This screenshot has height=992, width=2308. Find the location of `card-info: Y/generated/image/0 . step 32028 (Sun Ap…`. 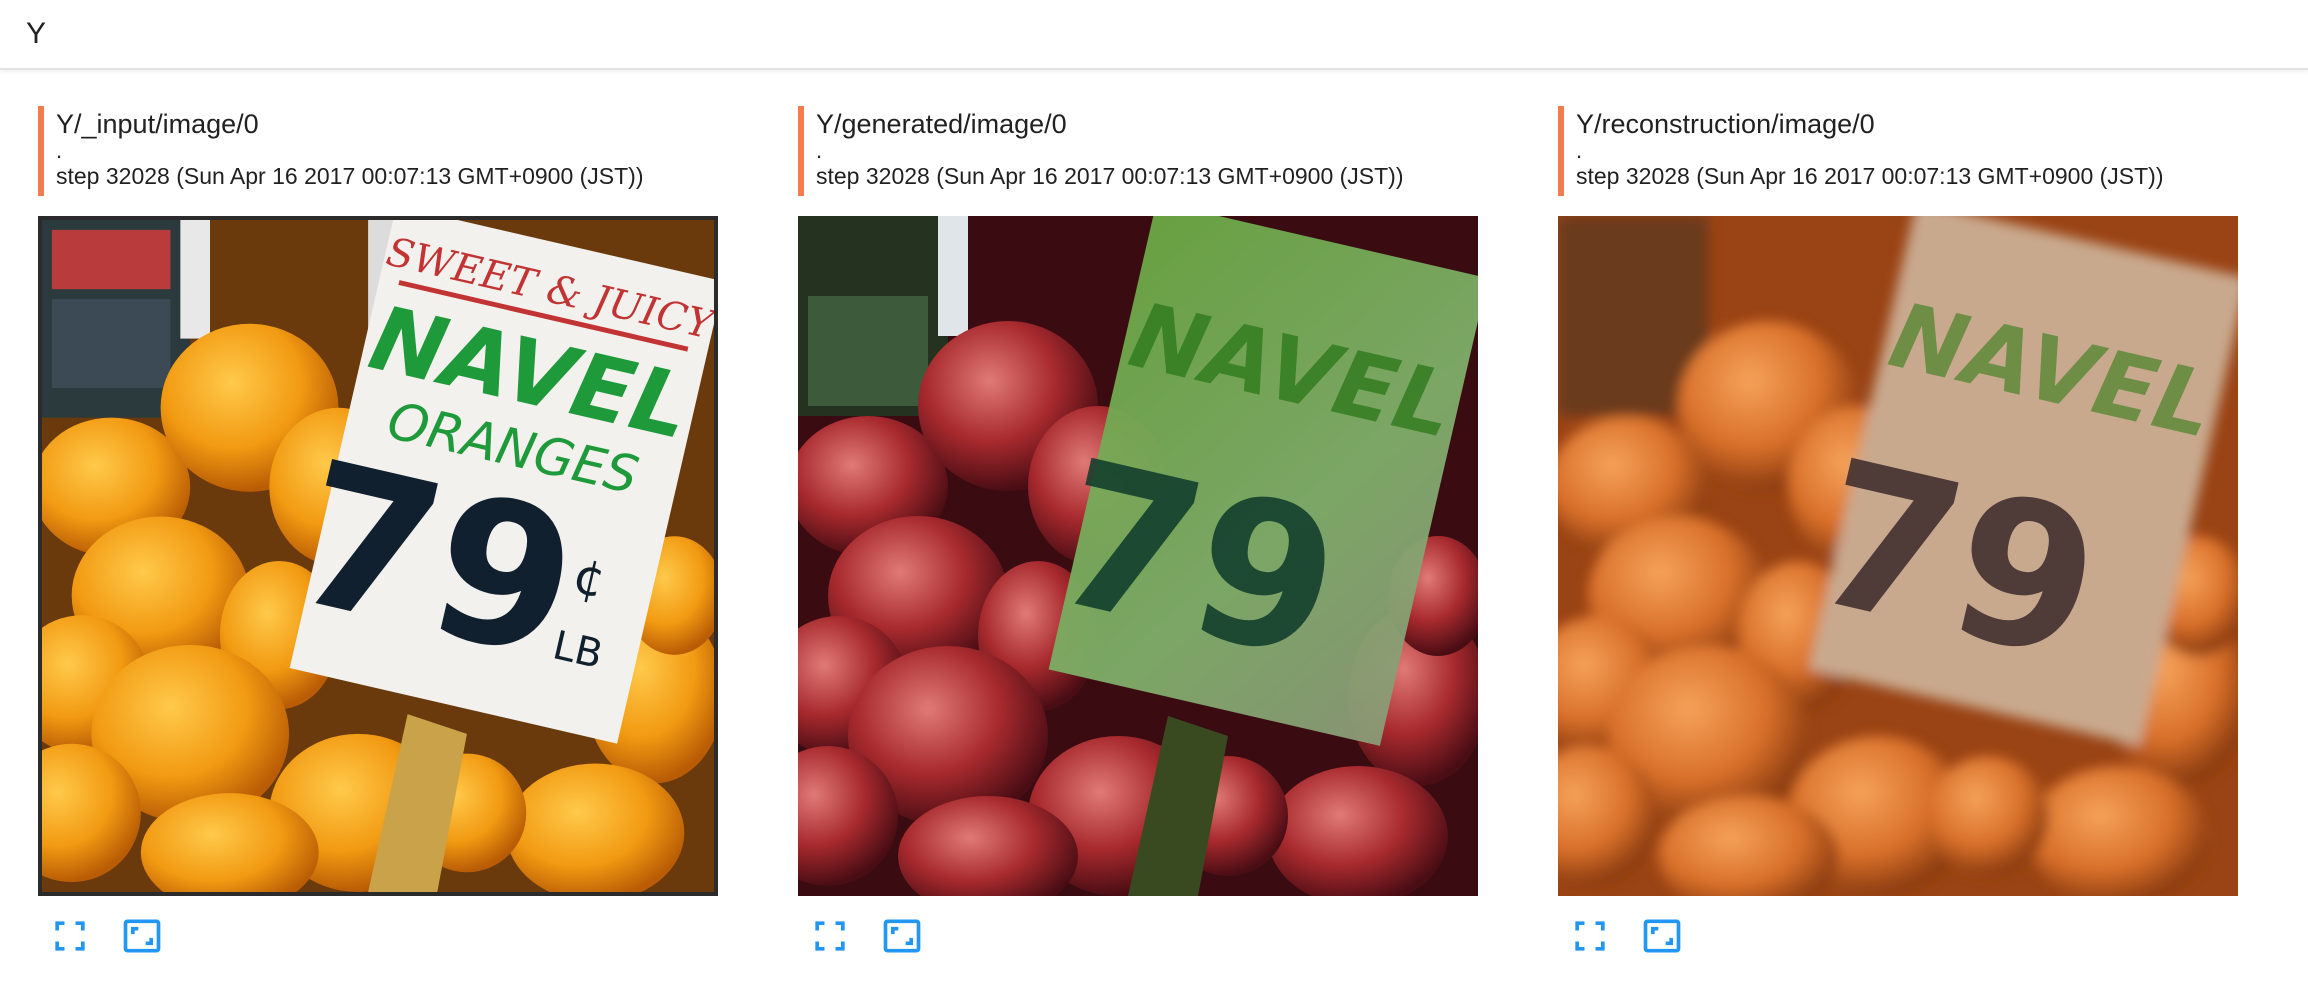

card-info: Y/generated/image/0 . step 32028 (Sun Ap… is located at coordinates (1143, 151).